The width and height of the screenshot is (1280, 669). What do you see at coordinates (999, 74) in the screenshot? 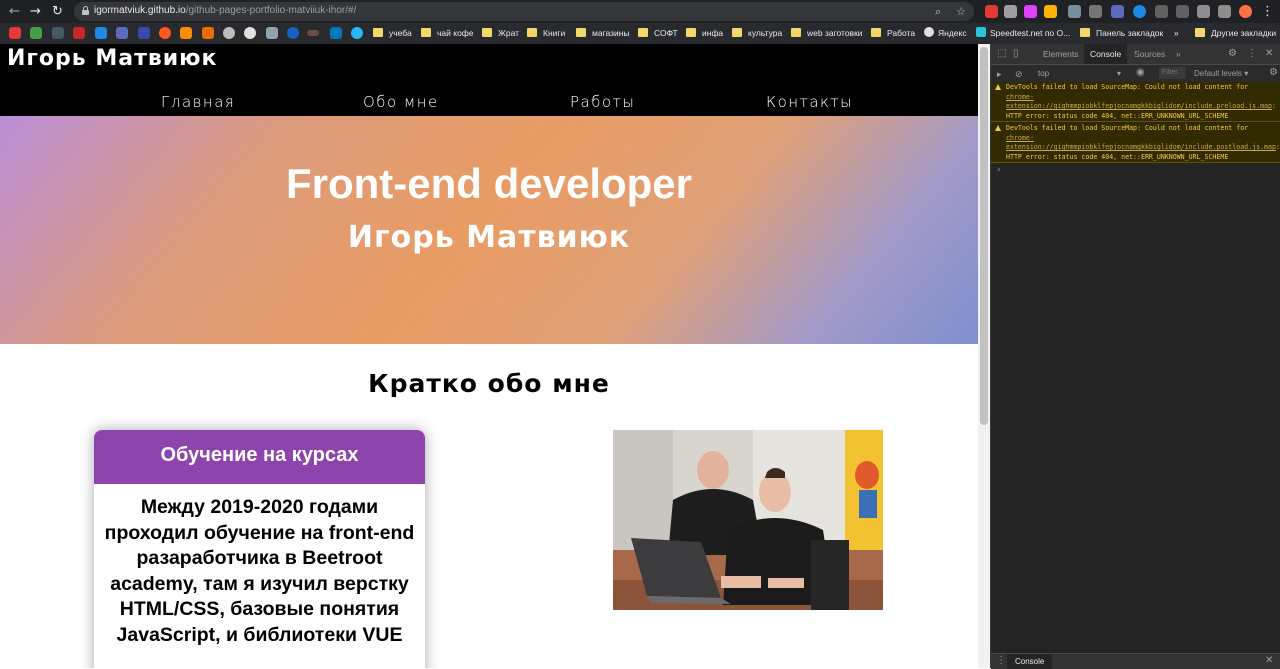
I see `sidebar-toggle-icon: ▸` at bounding box center [999, 74].